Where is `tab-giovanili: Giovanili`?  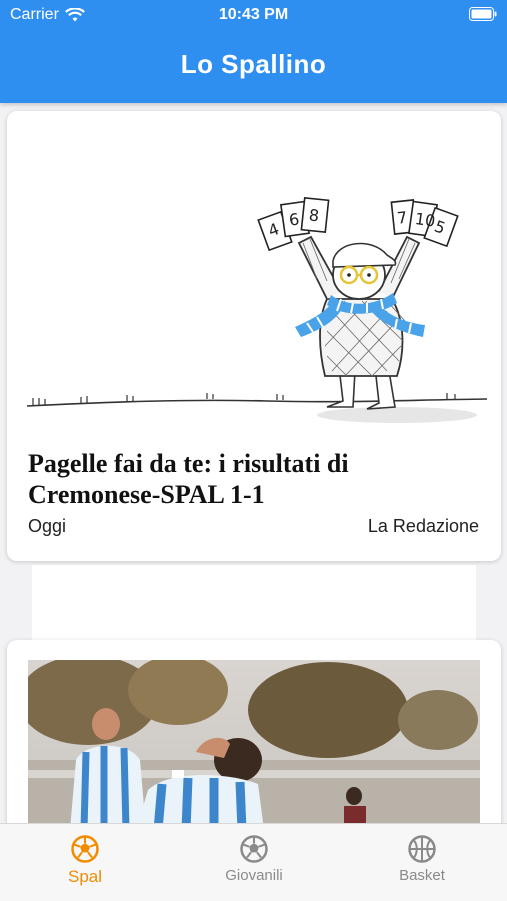
tab-giovanili: Giovanili is located at coordinates (254, 859).